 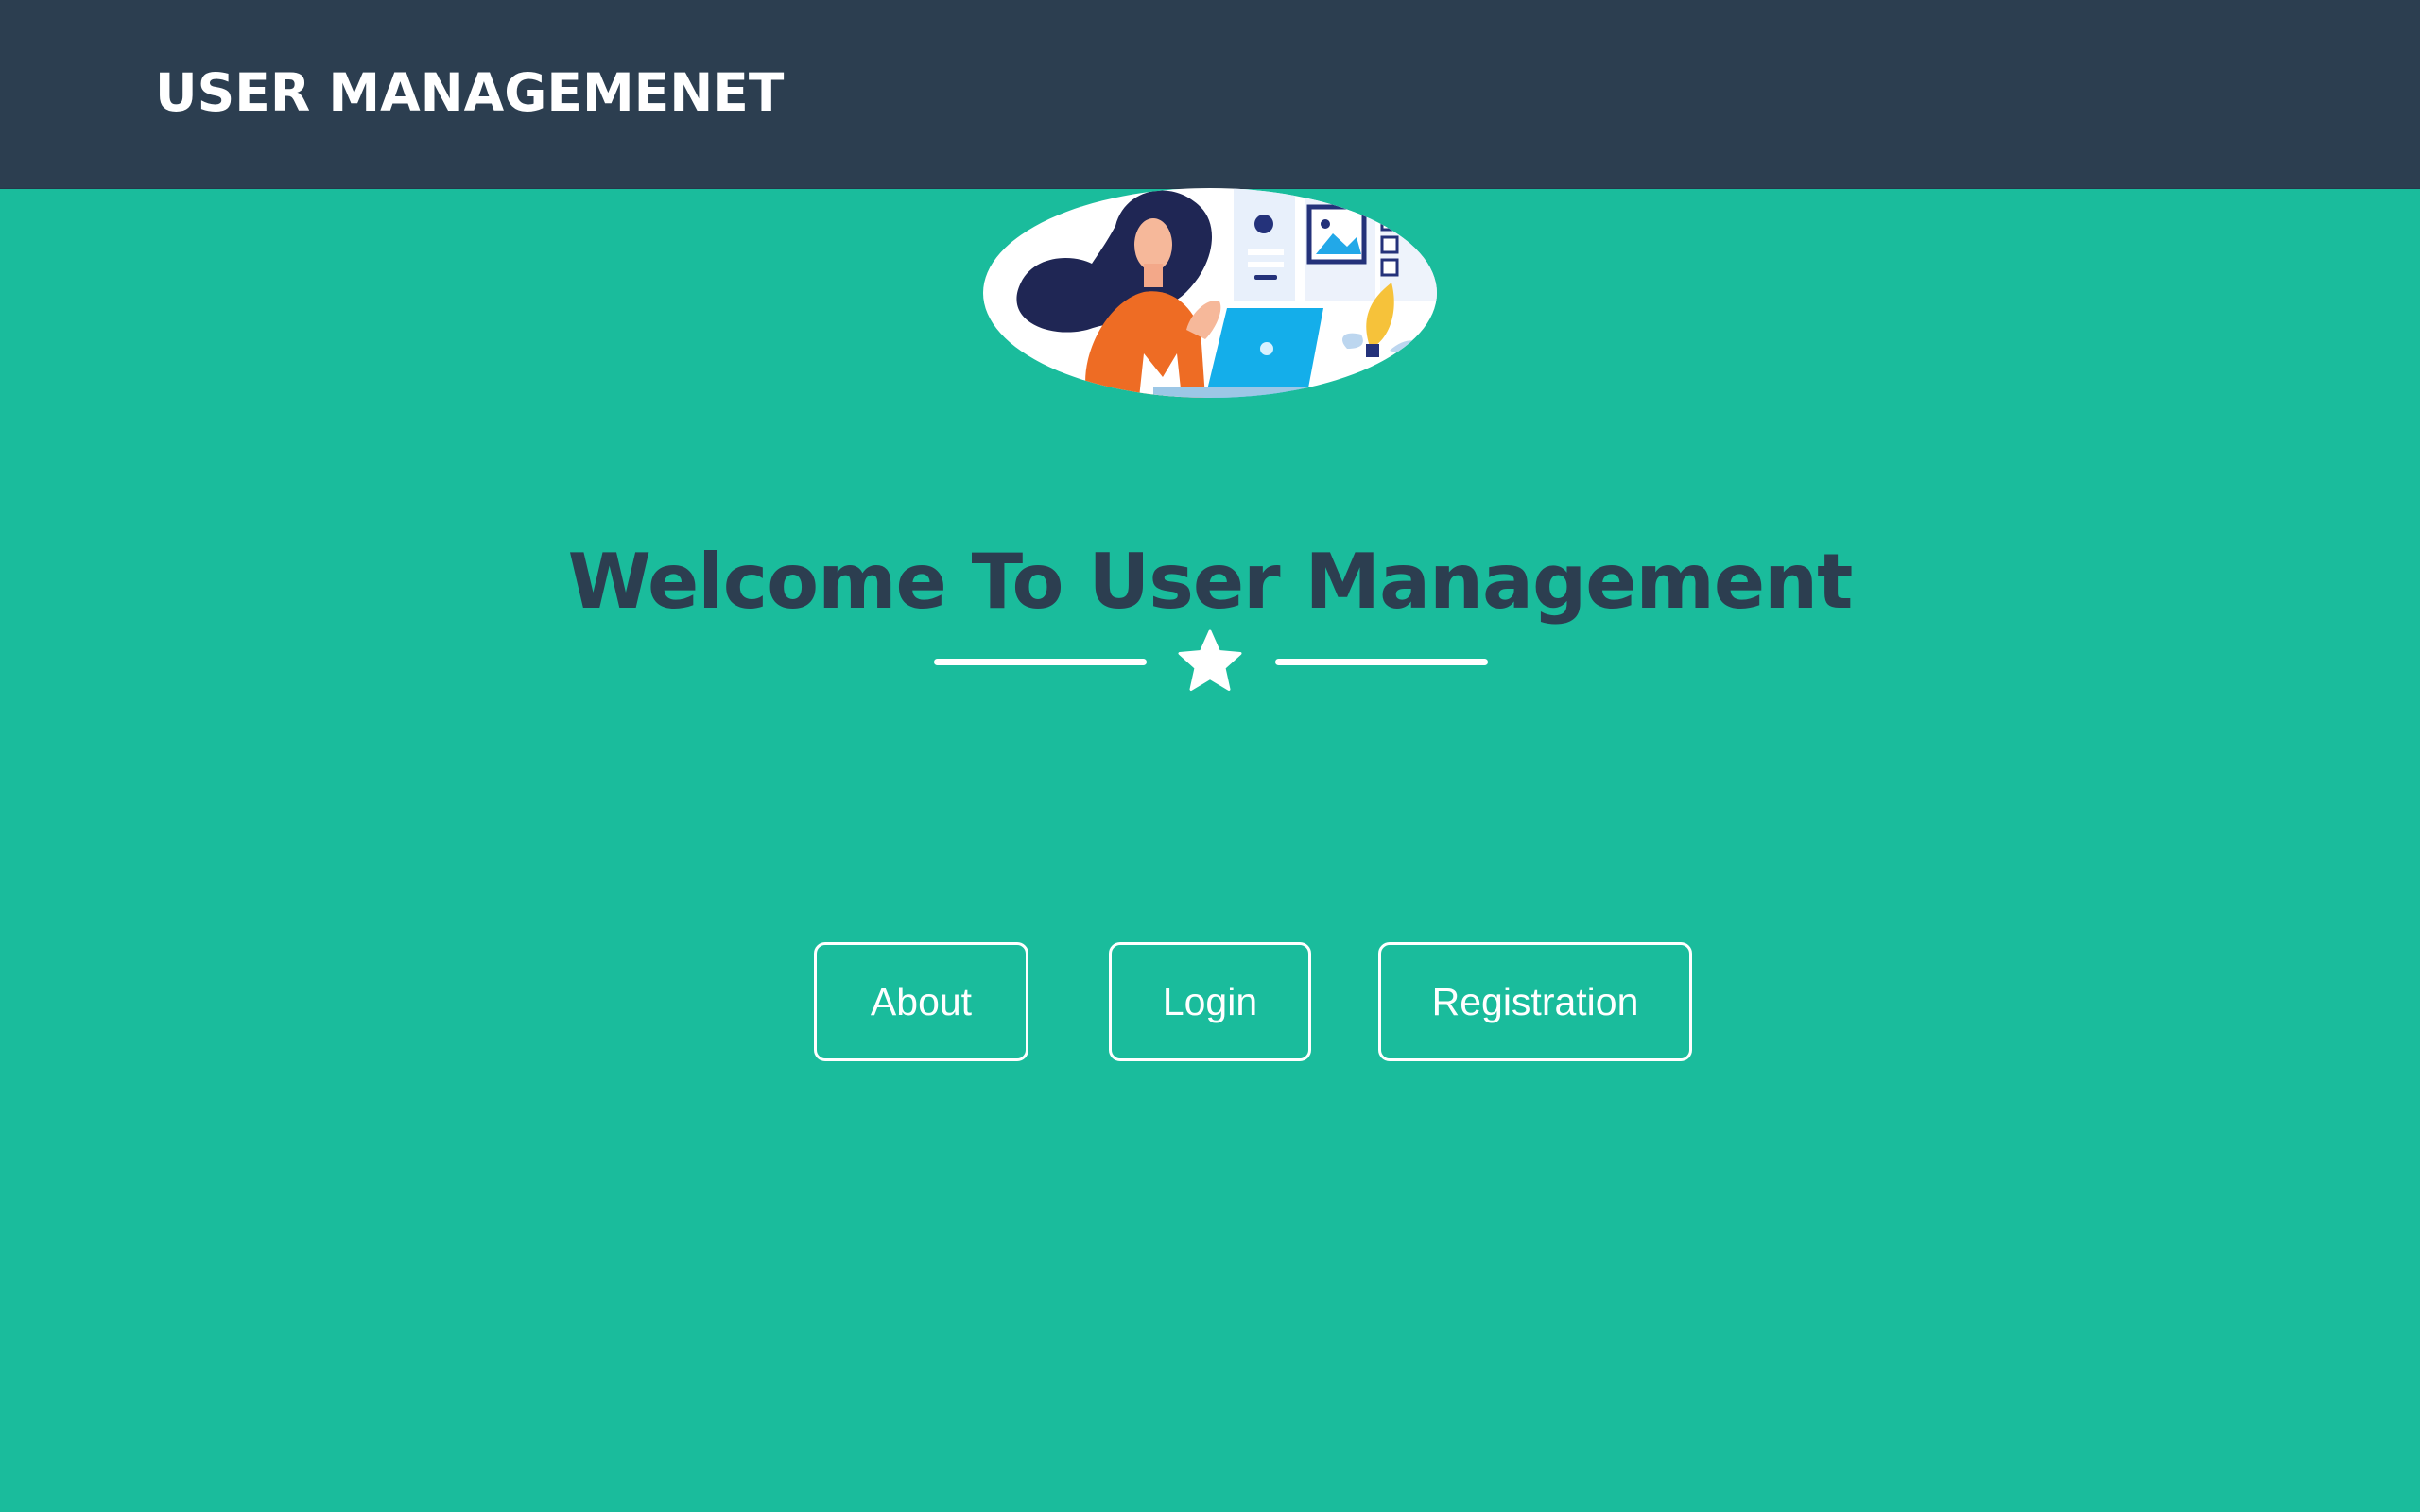 What do you see at coordinates (1210, 581) in the screenshot?
I see `welcome-heading: Welcome To User Management` at bounding box center [1210, 581].